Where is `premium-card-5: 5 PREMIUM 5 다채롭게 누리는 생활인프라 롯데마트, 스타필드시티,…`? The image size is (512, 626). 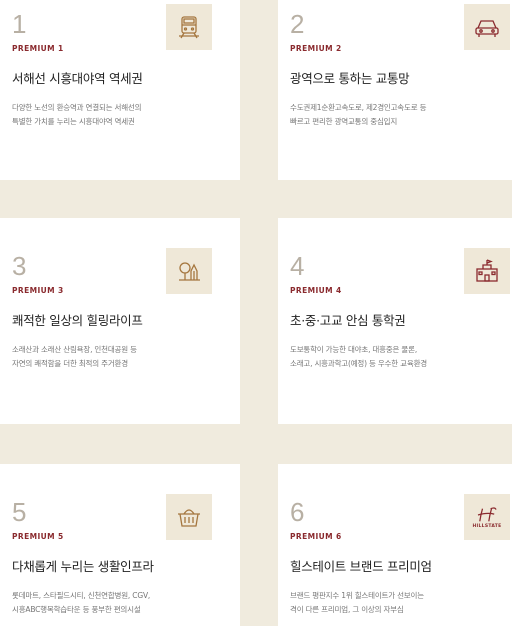
premium-card-5: 5 PREMIUM 5 다채롭게 누리는 생활인프라 롯데마트, 스타필드시티,… is located at coordinates (120, 545).